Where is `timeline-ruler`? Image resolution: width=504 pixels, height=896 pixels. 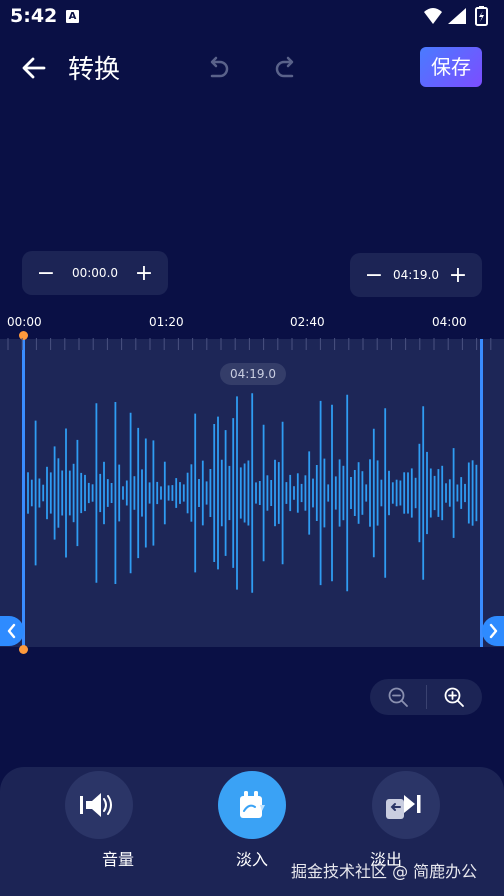
timeline-ruler is located at coordinates (249, 344).